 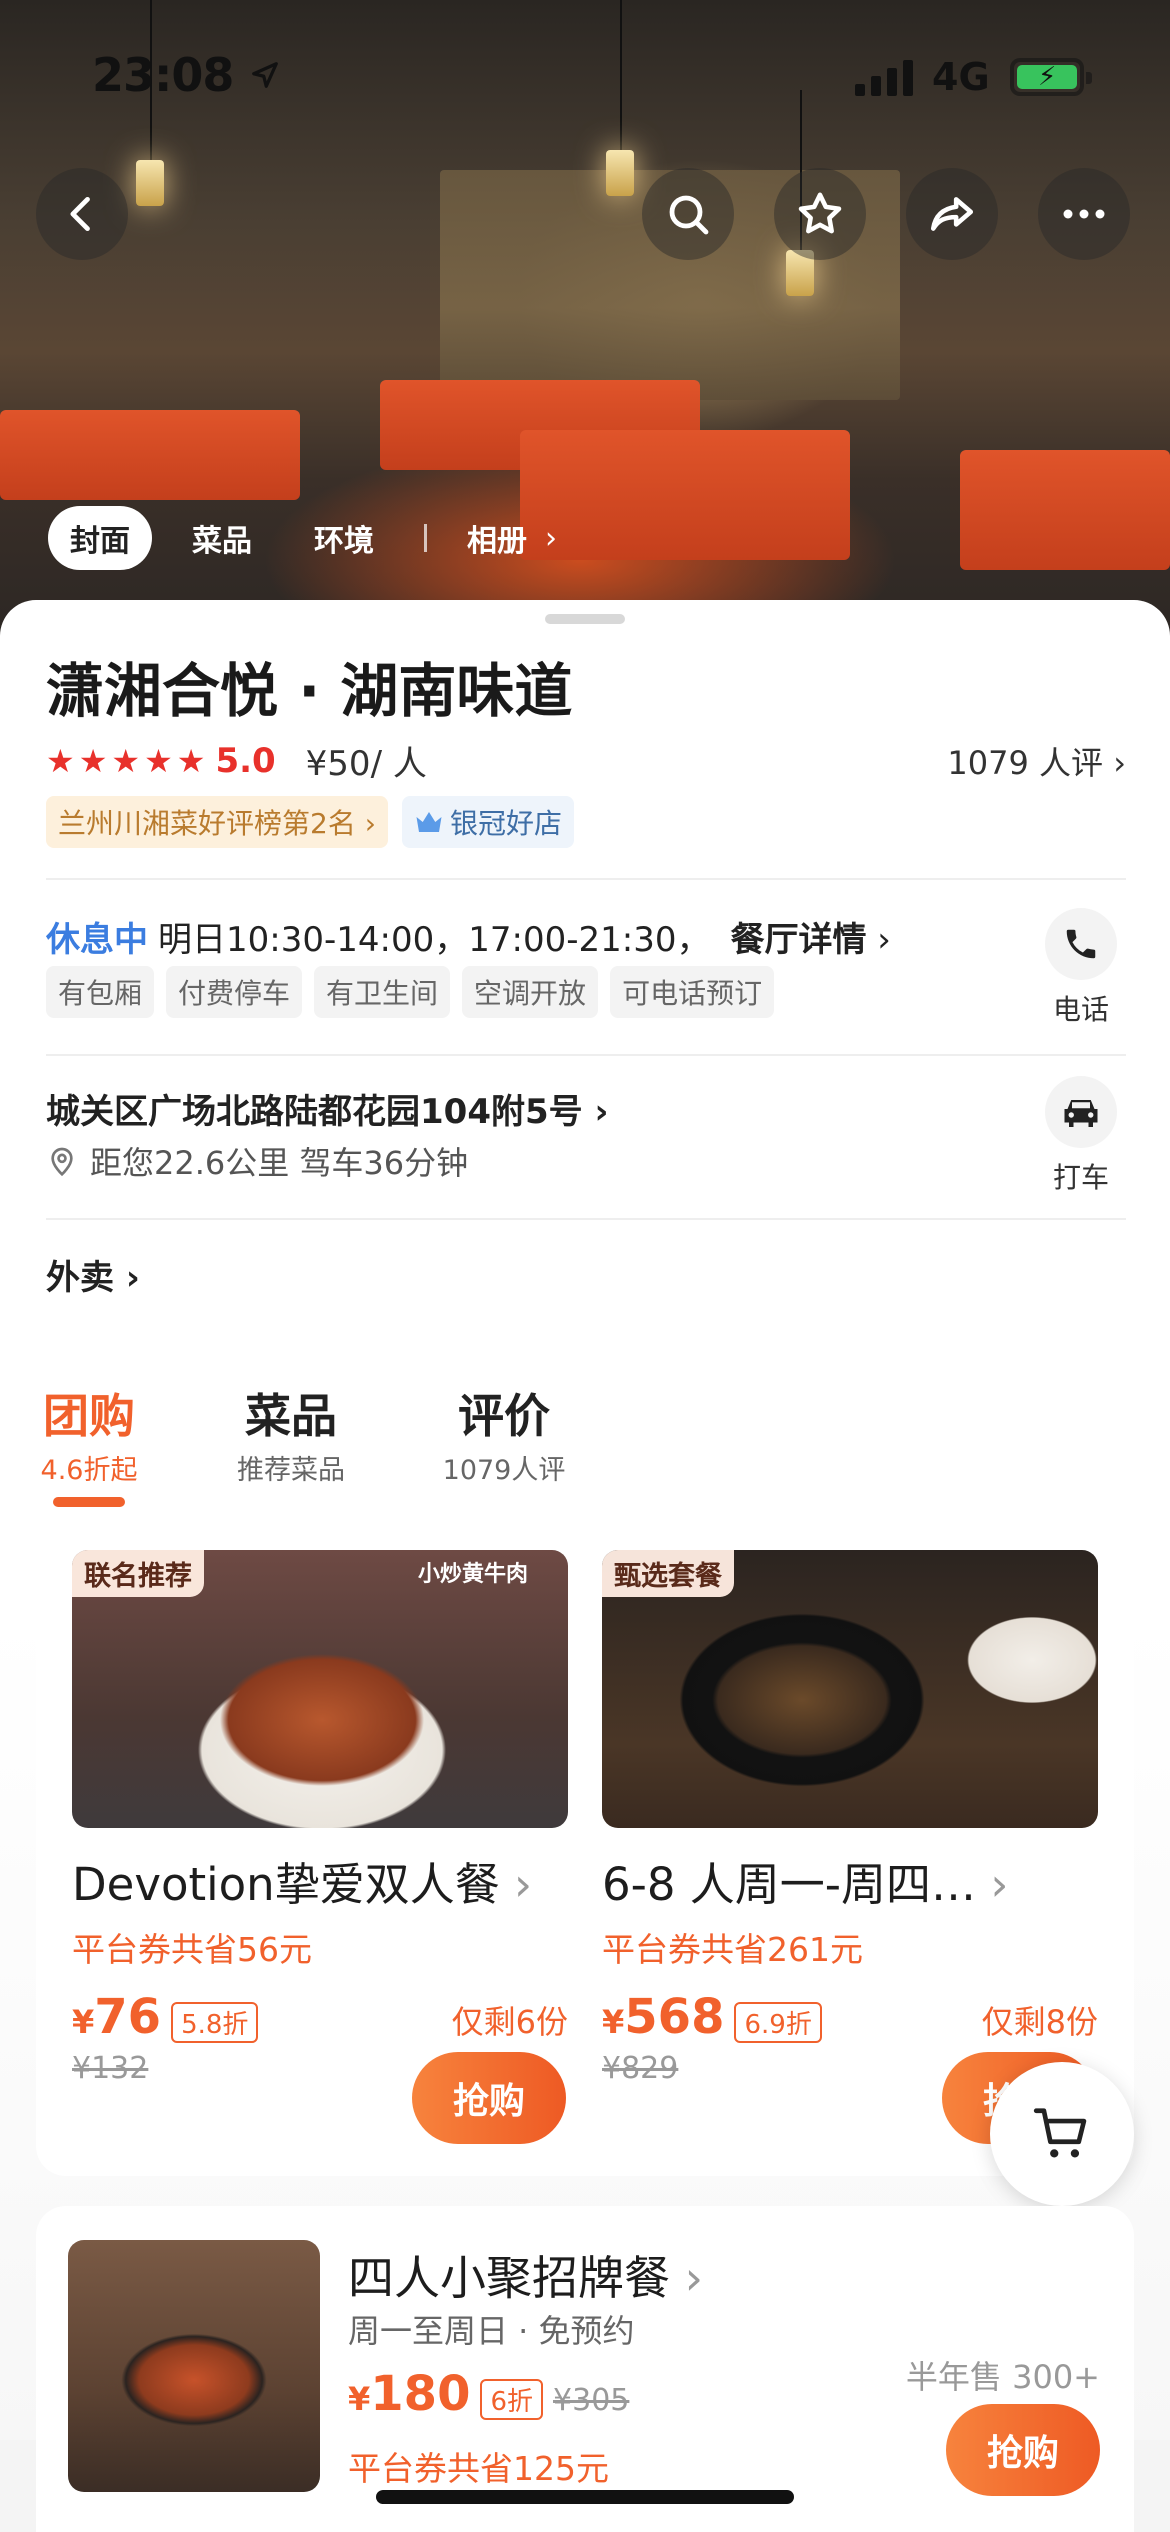 What do you see at coordinates (674, 2017) in the screenshot?
I see `deal-price: 568` at bounding box center [674, 2017].